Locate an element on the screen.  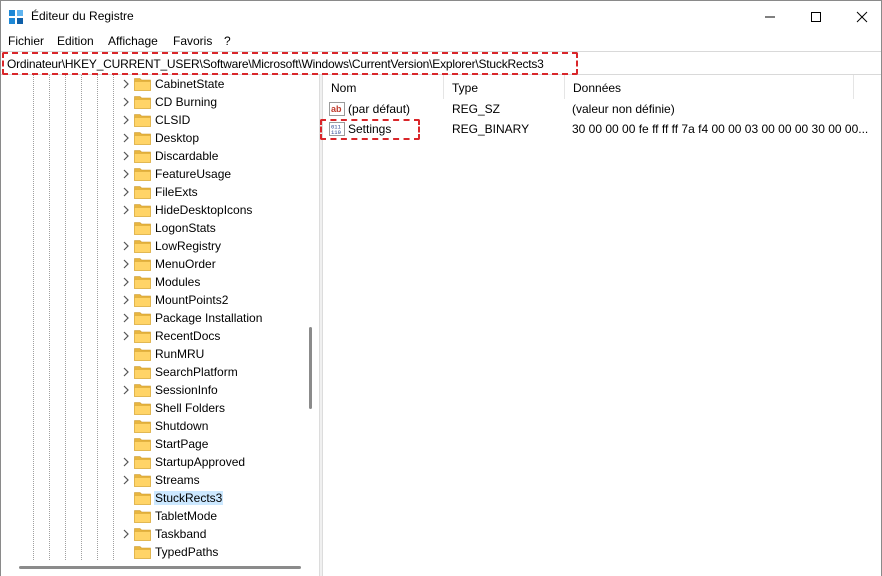
tree-item: Modules is located at coordinates (216, 282).